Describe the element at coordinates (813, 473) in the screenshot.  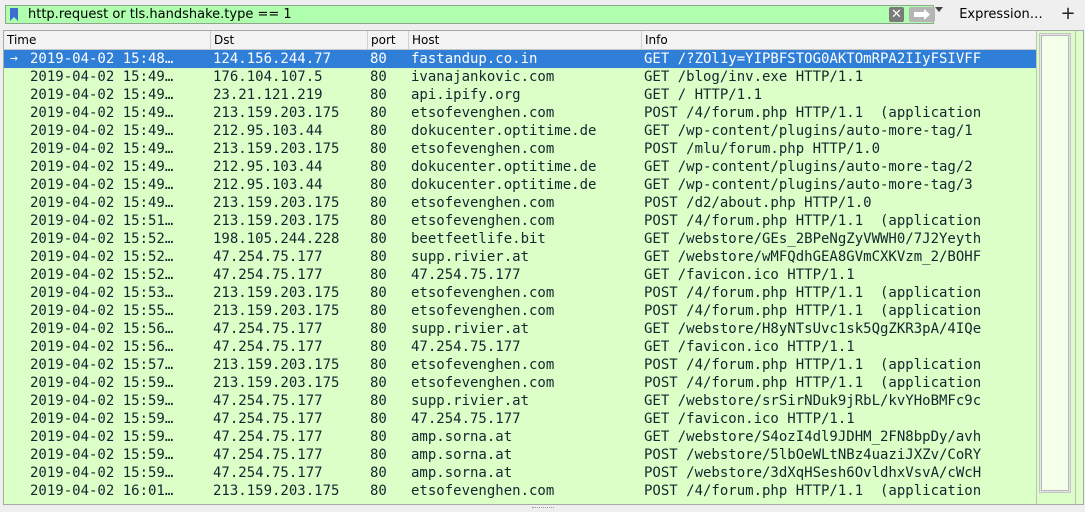
I see `cell-info: POST /webstore/3dXqHSesh6OvldhxVsvA/cWcH` at that location.